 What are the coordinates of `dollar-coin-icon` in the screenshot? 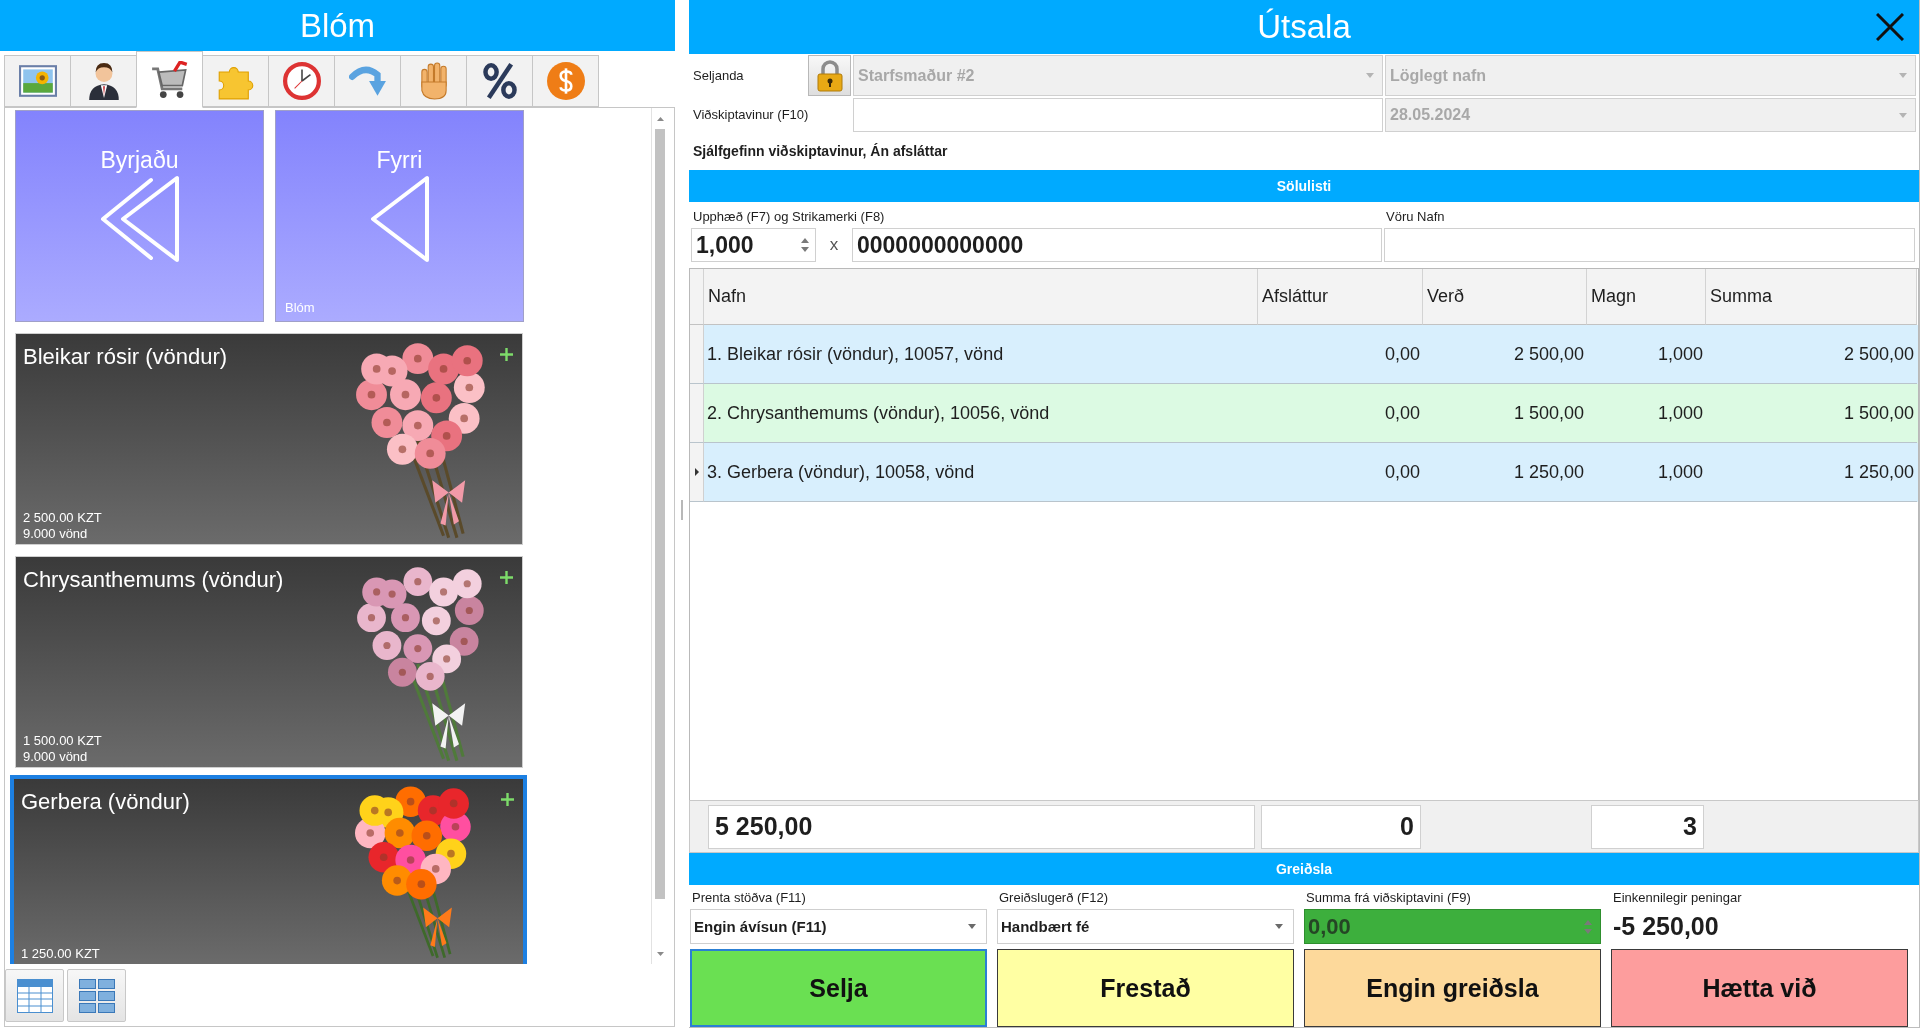 It's located at (565, 81).